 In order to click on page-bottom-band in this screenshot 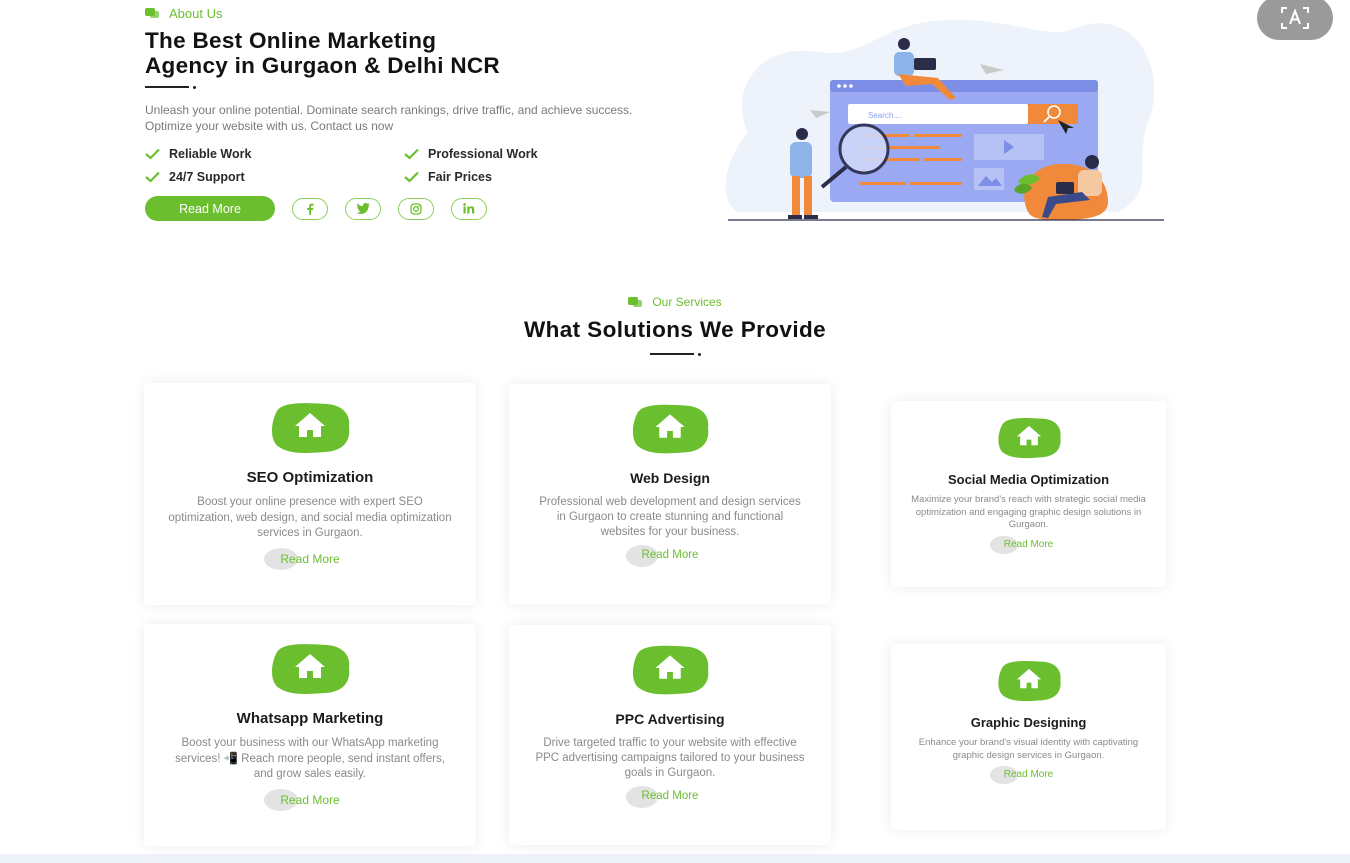, I will do `click(675, 858)`.